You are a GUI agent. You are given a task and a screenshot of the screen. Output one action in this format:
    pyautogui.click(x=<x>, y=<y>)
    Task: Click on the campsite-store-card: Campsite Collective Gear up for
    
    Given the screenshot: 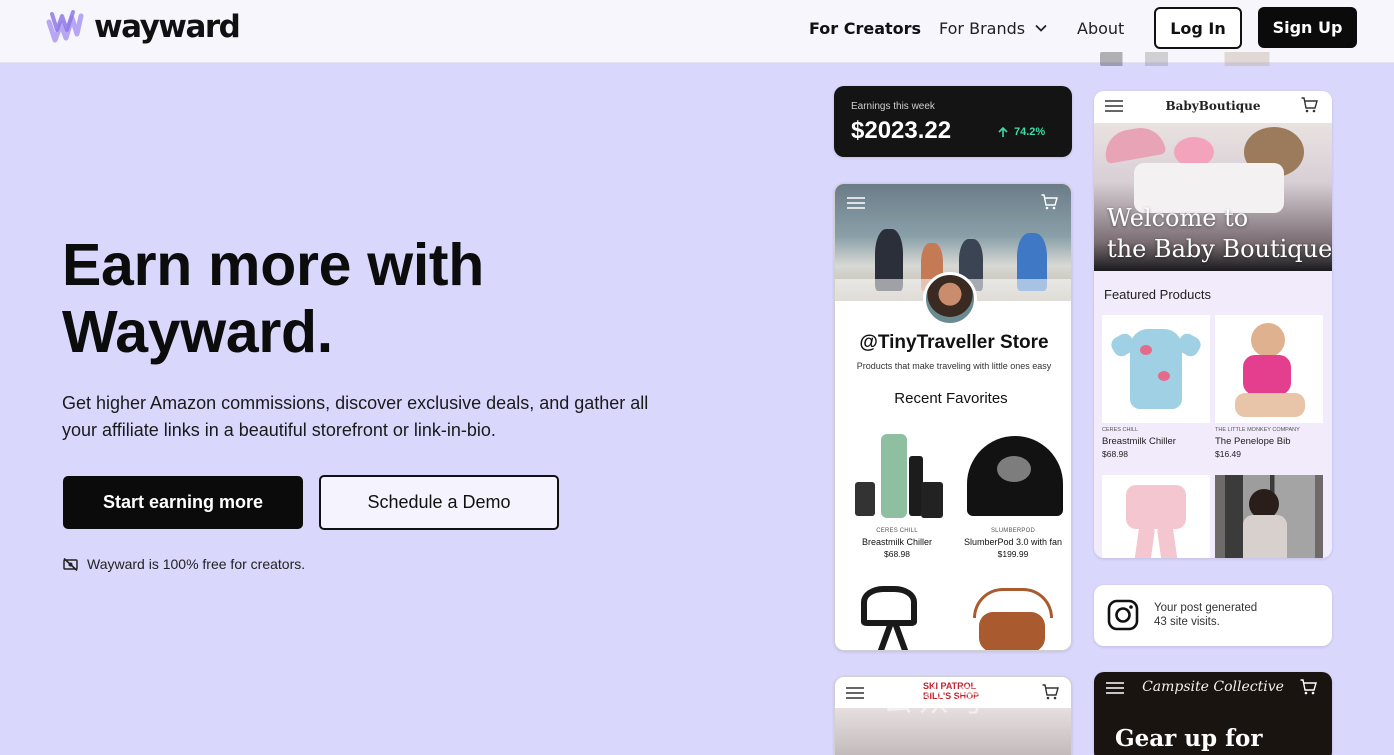 What is the action you would take?
    pyautogui.click(x=1213, y=713)
    